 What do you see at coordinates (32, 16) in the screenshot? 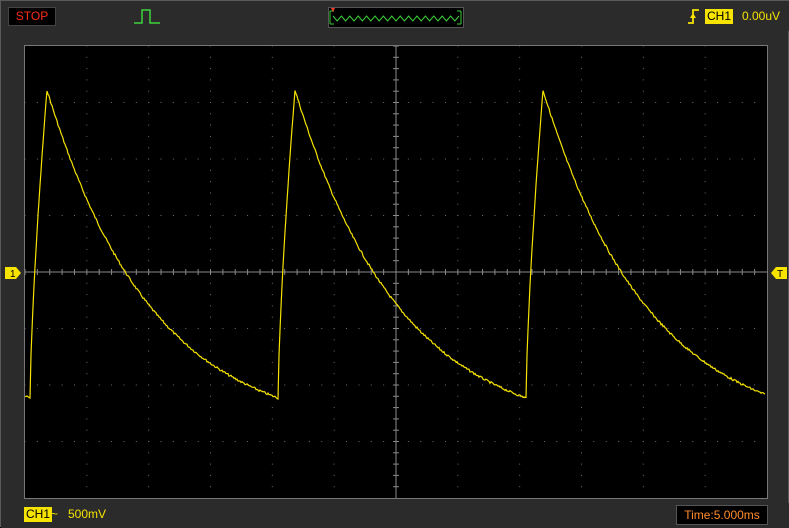
I see `run-stop-button: STOP` at bounding box center [32, 16].